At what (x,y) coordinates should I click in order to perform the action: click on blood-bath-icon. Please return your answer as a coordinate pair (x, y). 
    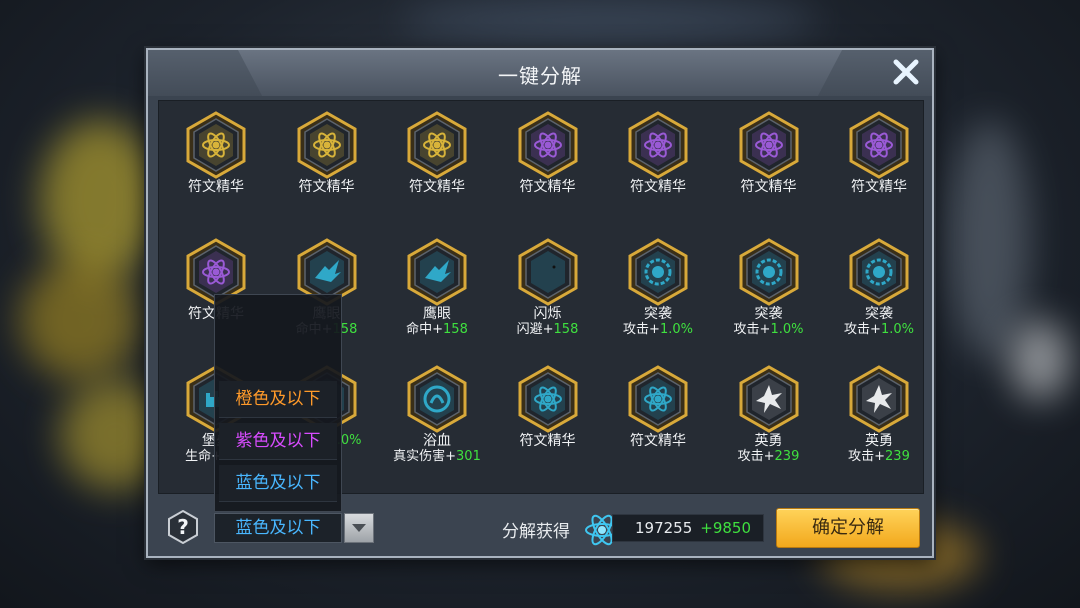
    Looking at the image, I should click on (437, 399).